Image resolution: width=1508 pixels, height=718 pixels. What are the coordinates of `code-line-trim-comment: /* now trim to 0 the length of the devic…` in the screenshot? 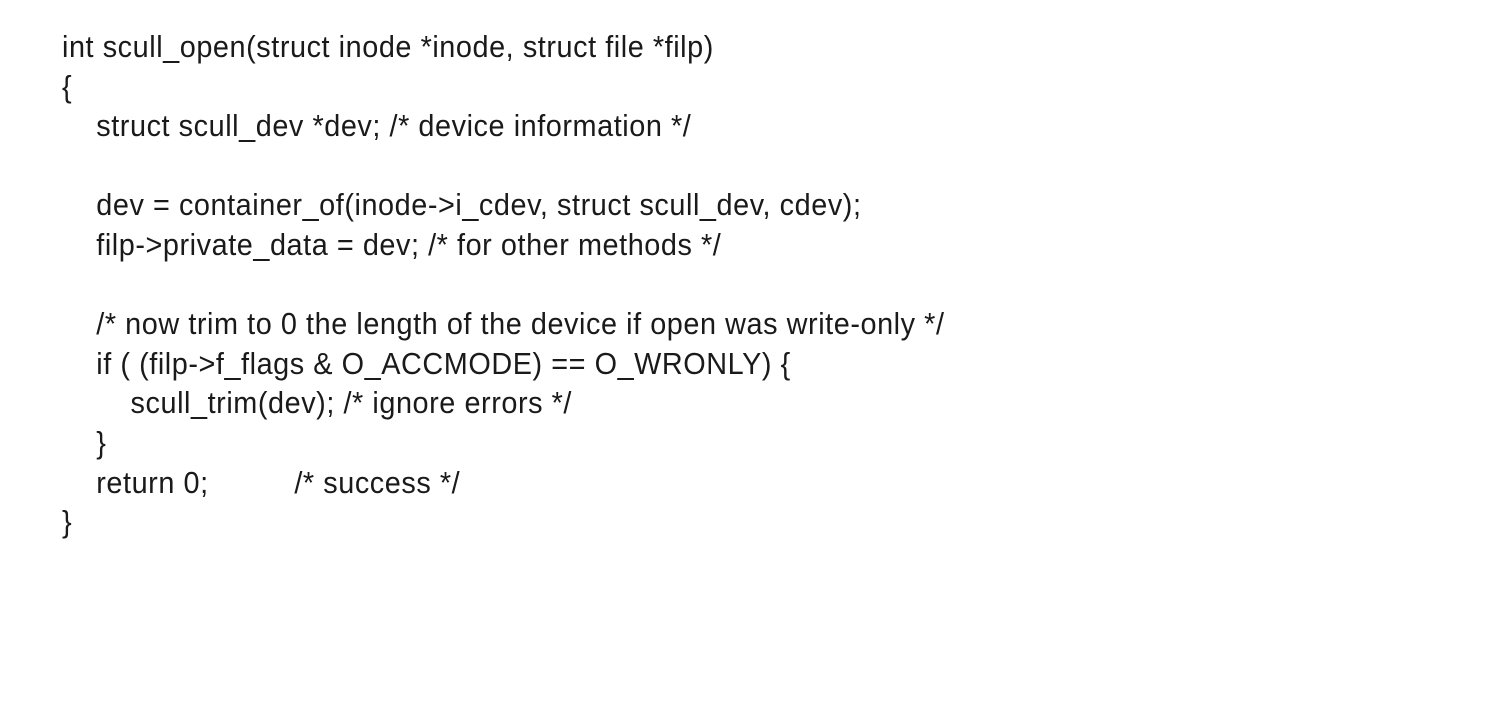 It's located at (503, 324).